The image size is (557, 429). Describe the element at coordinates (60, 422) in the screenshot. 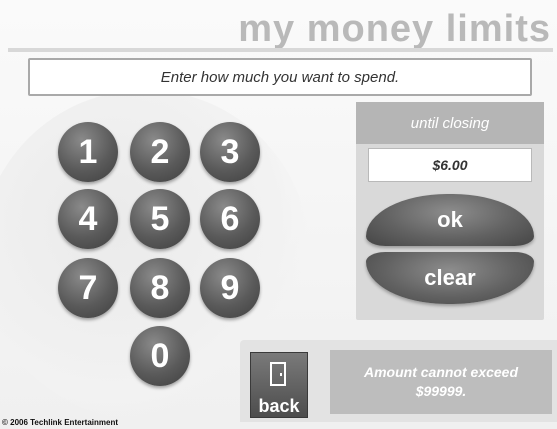

I see `copyright-notice: © 2006 Techlink Entertainment` at that location.